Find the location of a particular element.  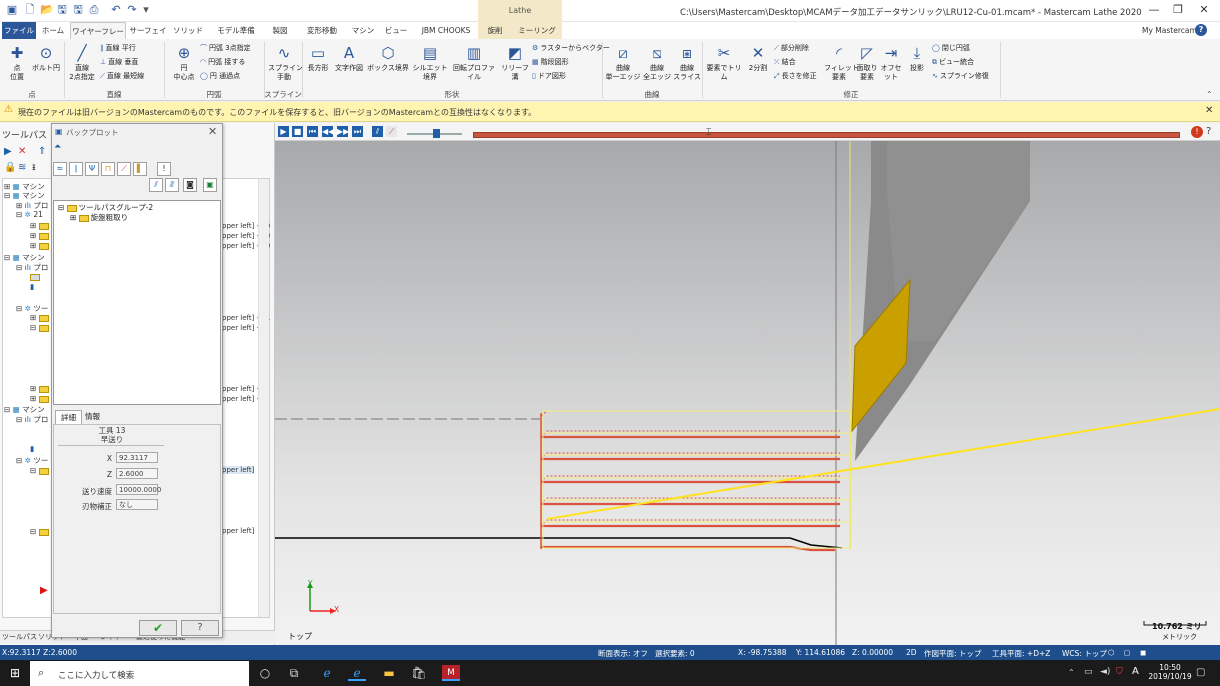

divide-two-button: ✕ 2分割 is located at coordinates (758, 58).